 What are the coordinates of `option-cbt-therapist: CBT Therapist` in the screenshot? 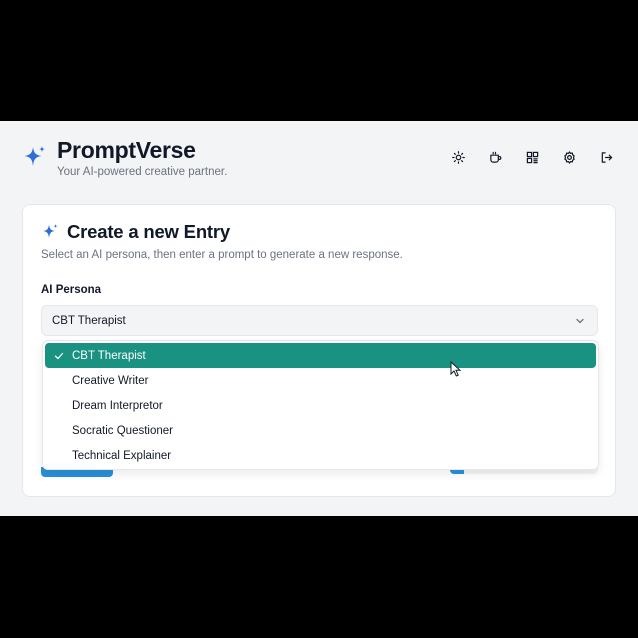 It's located at (320, 355).